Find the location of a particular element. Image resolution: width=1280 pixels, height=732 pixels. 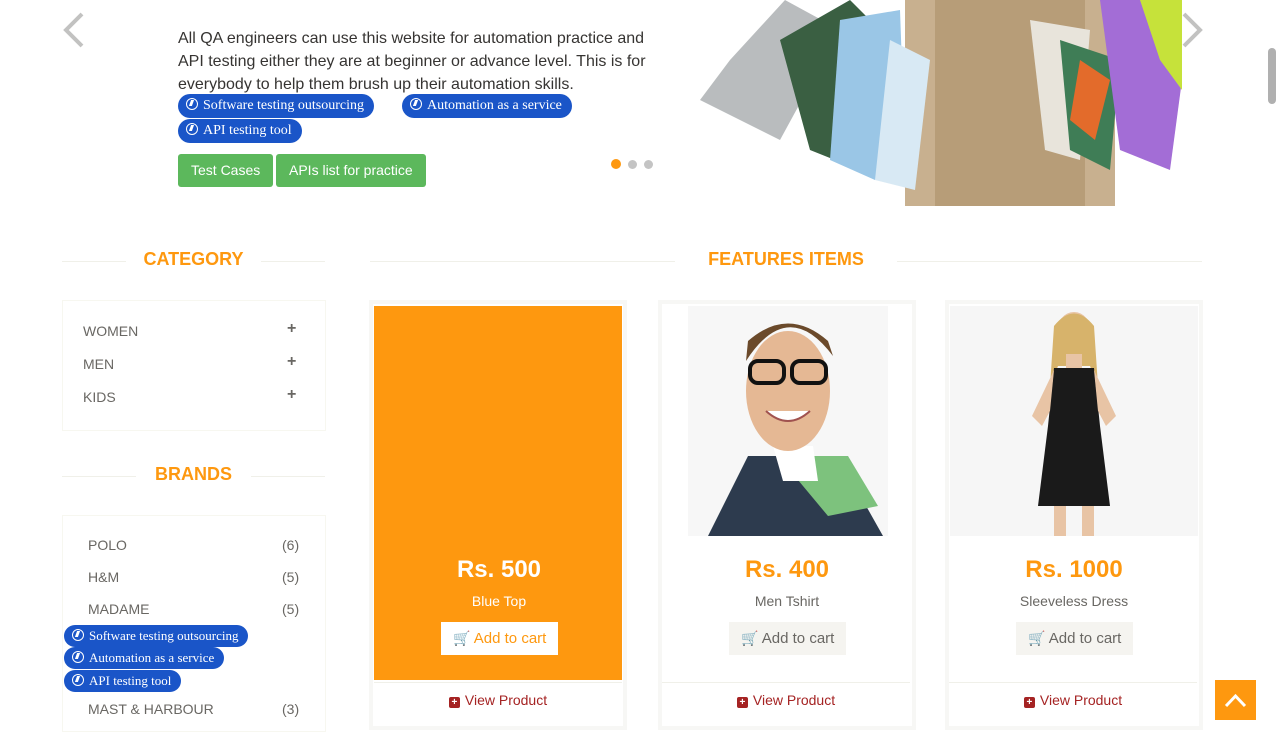

category-item-men: MEN is located at coordinates (98, 364).